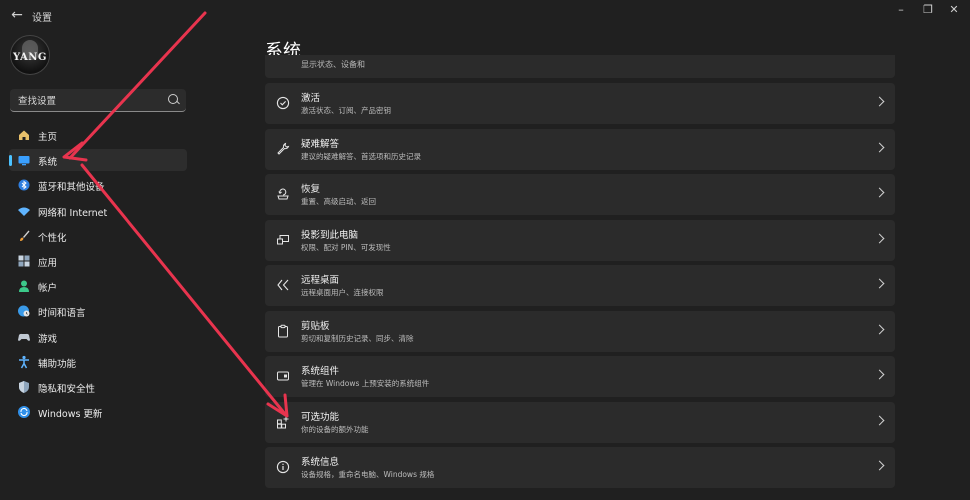 The height and width of the screenshot is (500, 970). I want to click on card-title: 激活, so click(311, 98).